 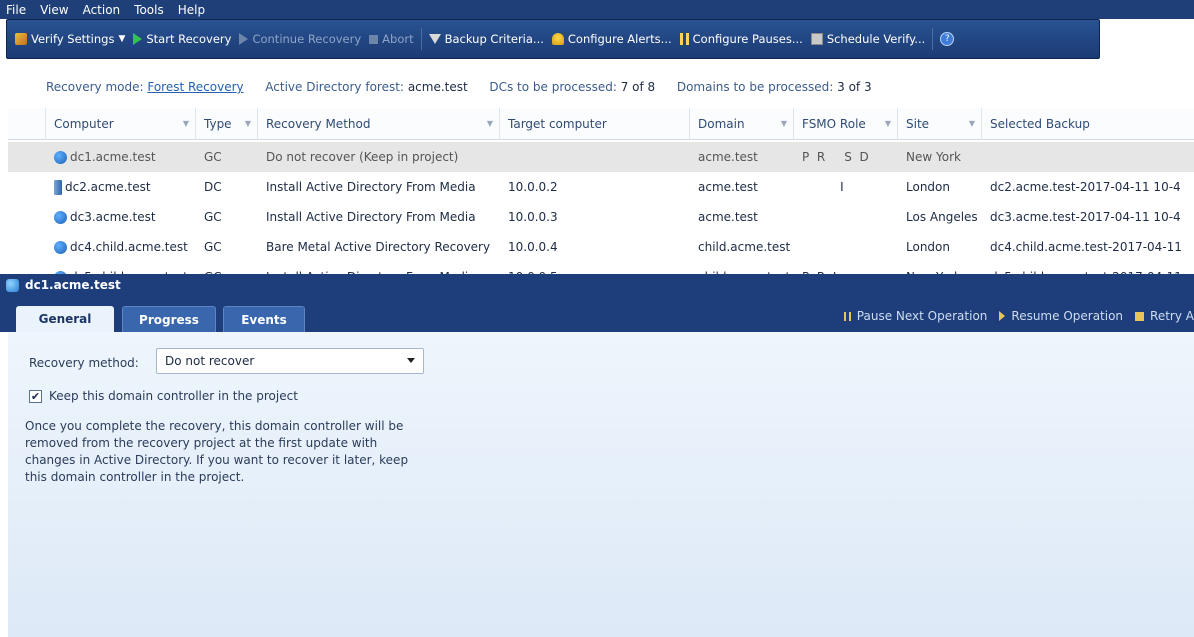 I want to click on column-header-site: Site ▼, so click(x=940, y=124).